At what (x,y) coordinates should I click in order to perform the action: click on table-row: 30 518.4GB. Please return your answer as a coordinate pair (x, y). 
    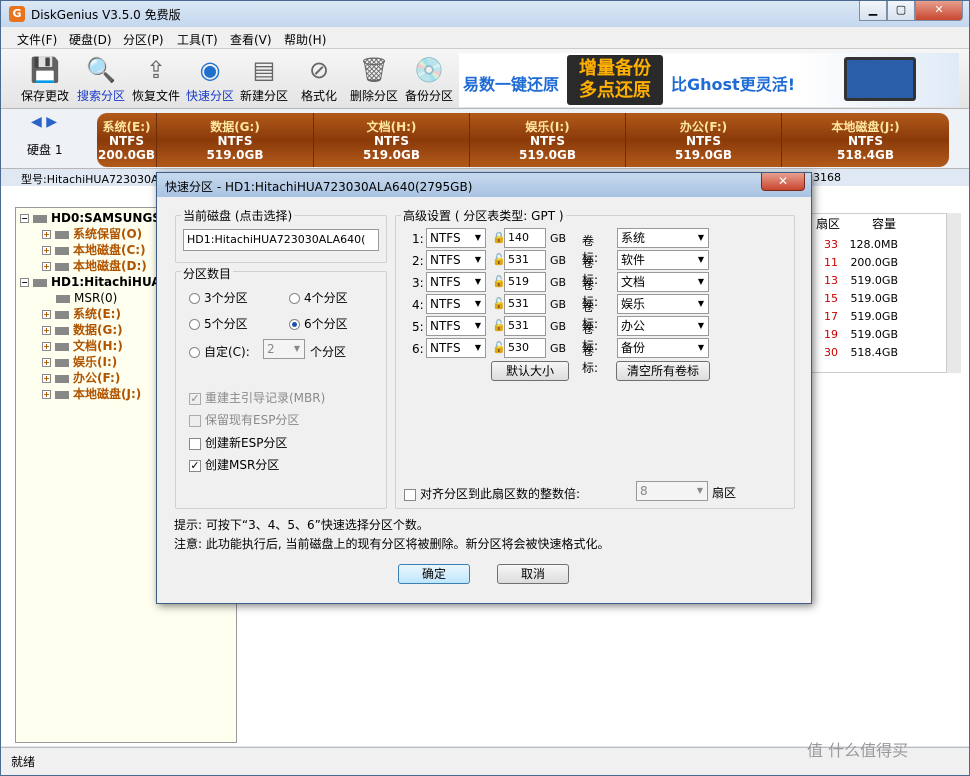
    Looking at the image, I should click on (878, 353).